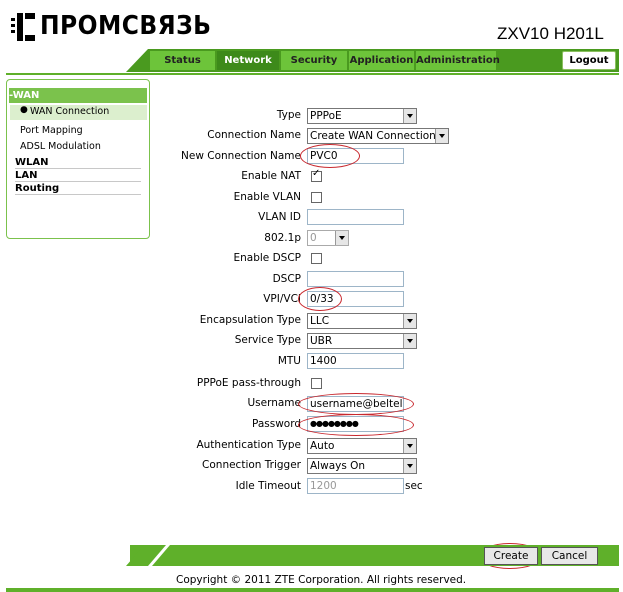 Image resolution: width=623 pixels, height=592 pixels. Describe the element at coordinates (251, 465) in the screenshot. I see `connection-trigger-label: Connection Trigger` at that location.